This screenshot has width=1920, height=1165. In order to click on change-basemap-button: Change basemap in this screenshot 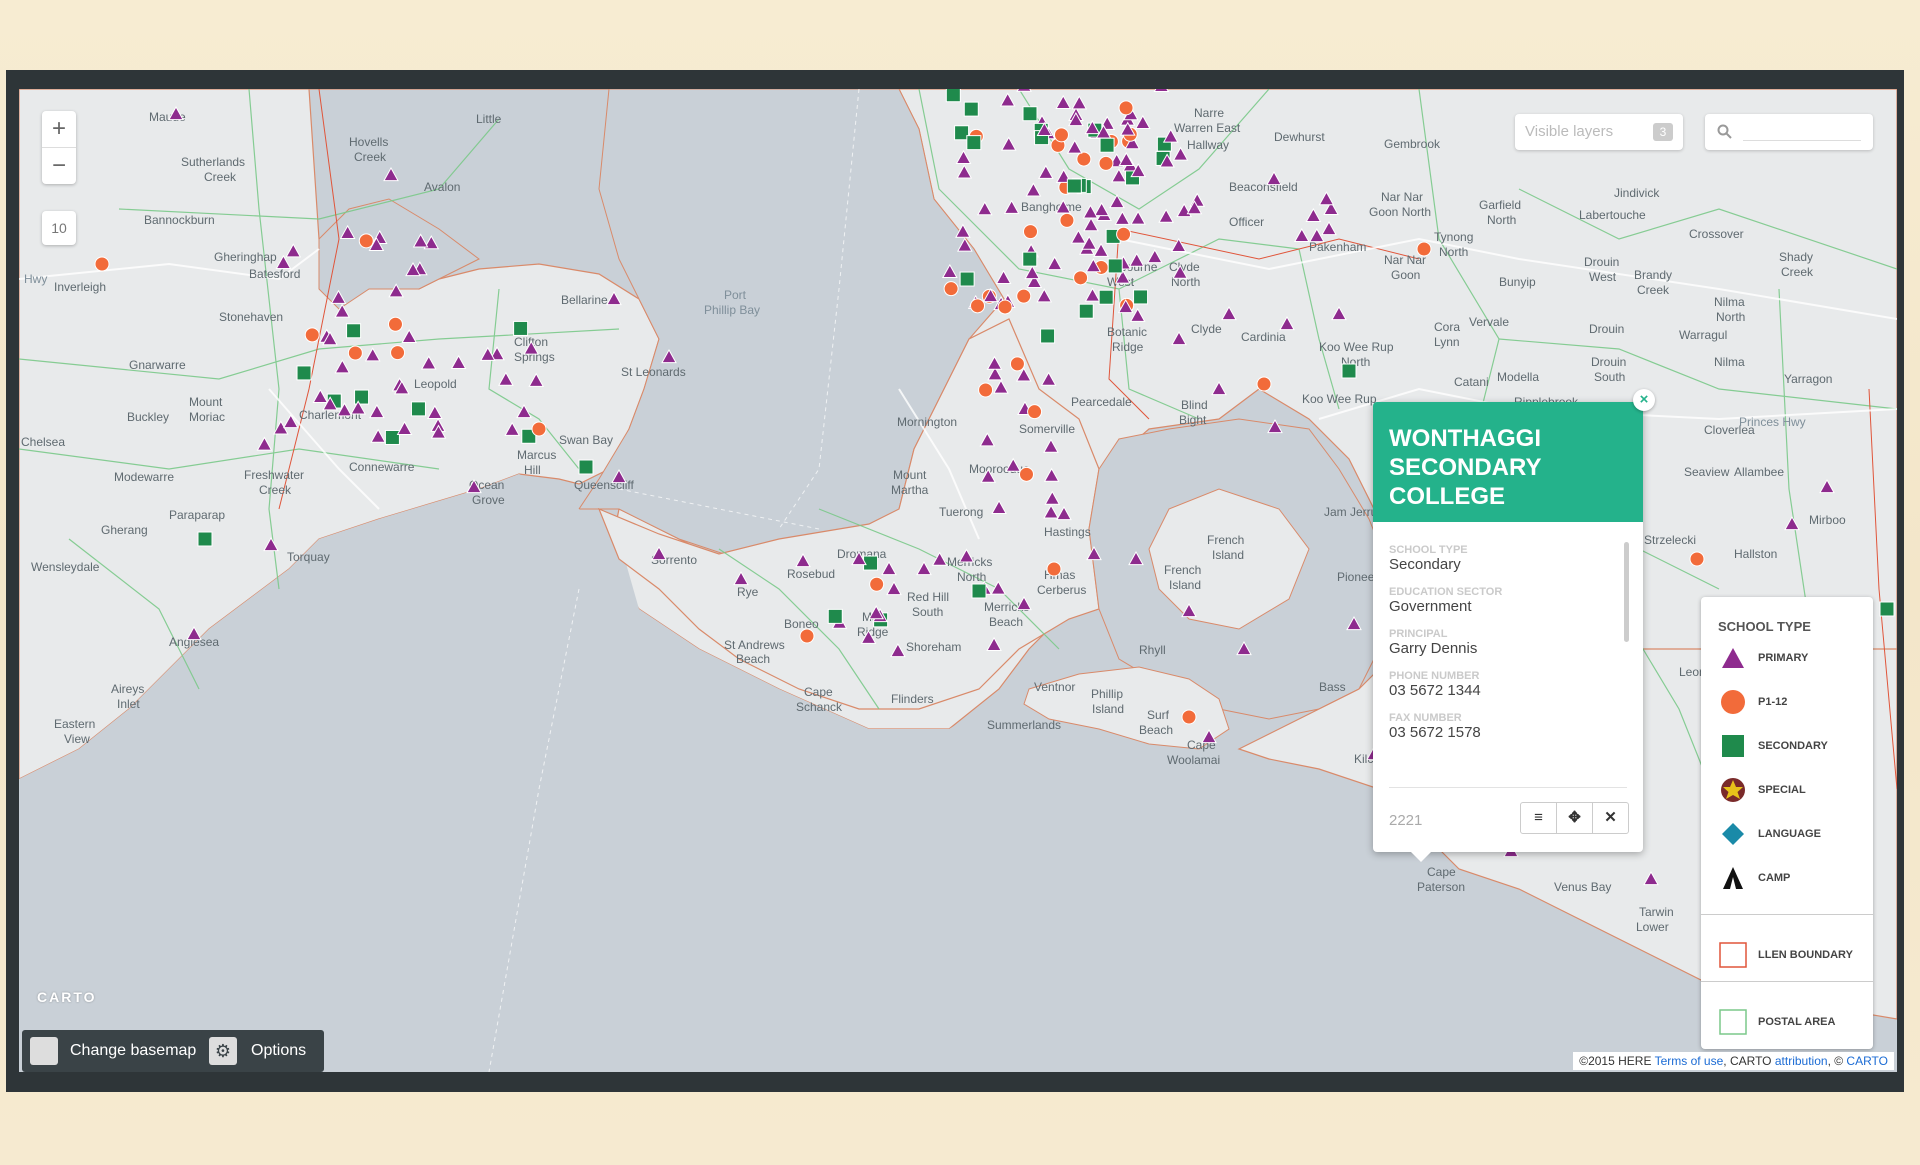, I will do `click(116, 1051)`.